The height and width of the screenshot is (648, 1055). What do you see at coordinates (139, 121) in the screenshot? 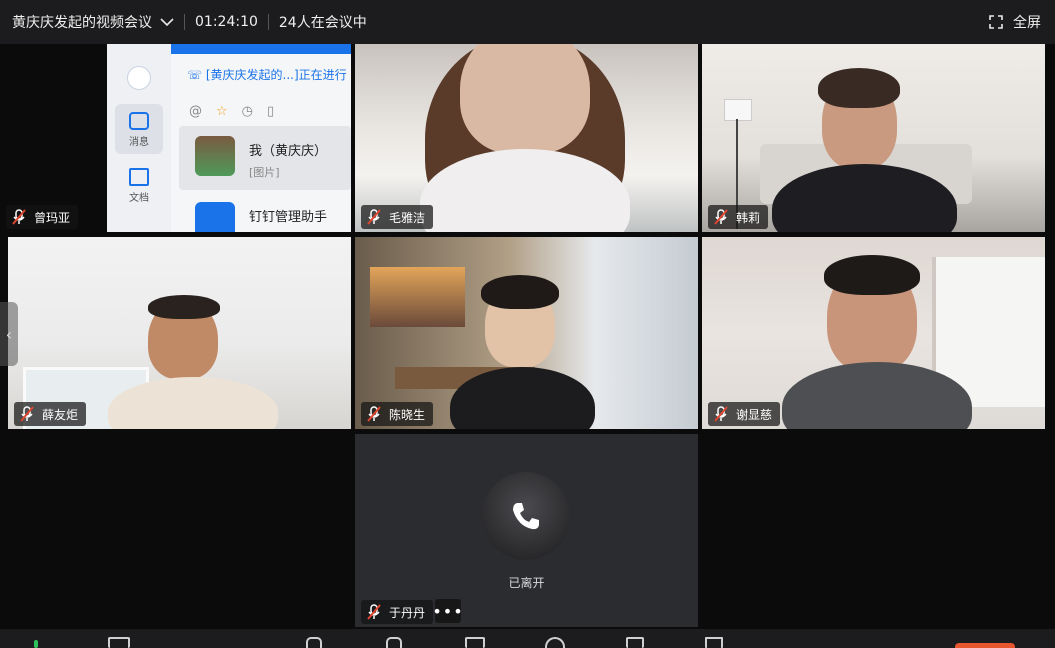
I see `message-icon` at bounding box center [139, 121].